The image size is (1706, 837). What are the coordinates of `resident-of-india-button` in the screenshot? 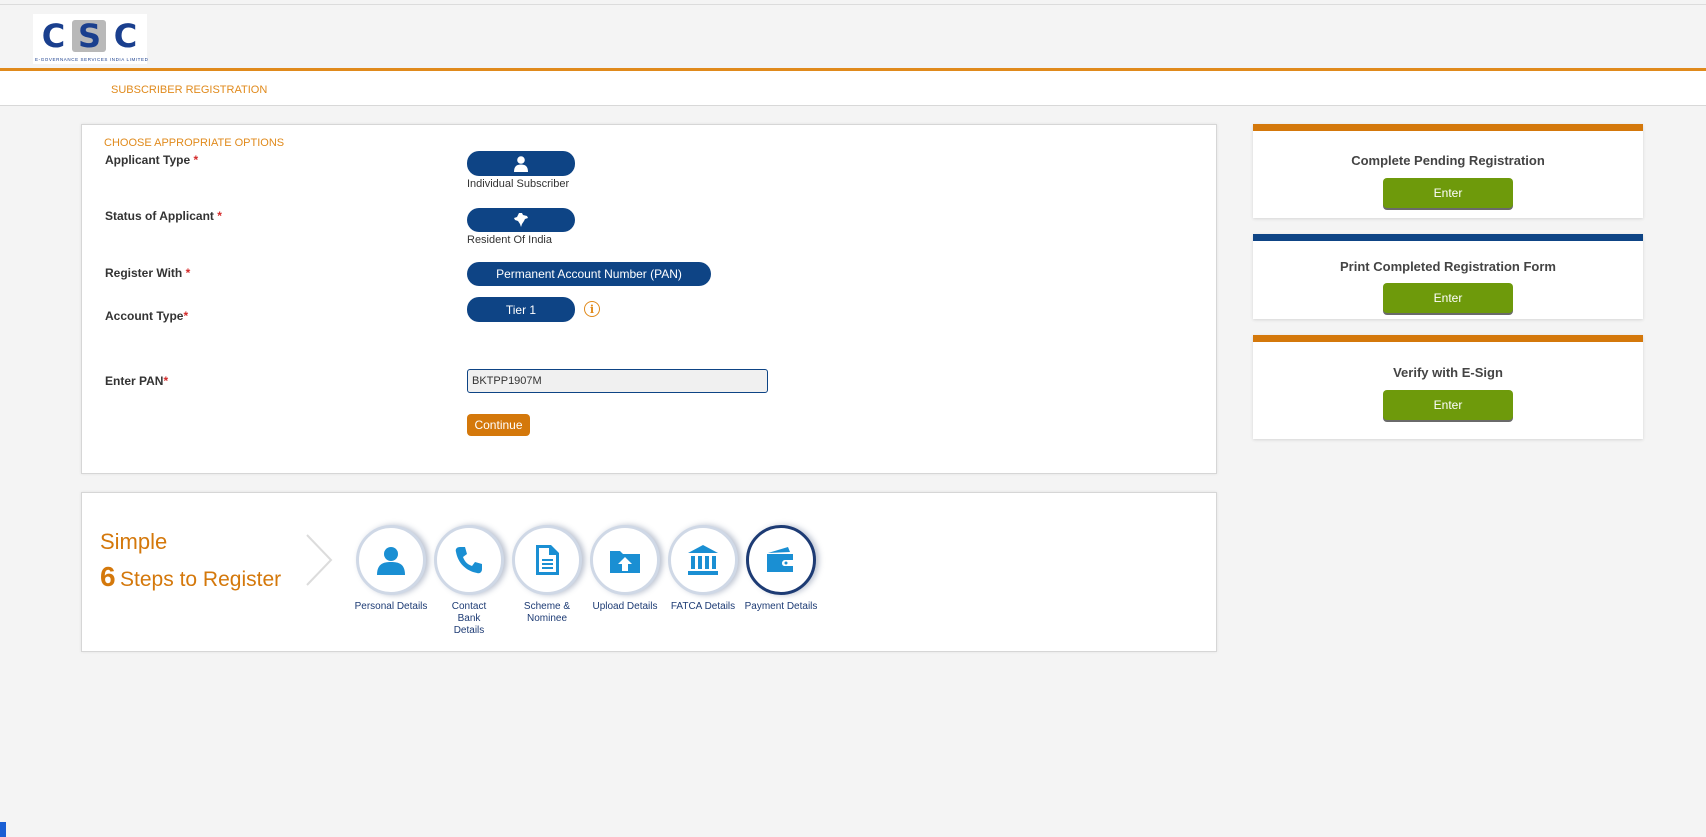 It's located at (521, 220).